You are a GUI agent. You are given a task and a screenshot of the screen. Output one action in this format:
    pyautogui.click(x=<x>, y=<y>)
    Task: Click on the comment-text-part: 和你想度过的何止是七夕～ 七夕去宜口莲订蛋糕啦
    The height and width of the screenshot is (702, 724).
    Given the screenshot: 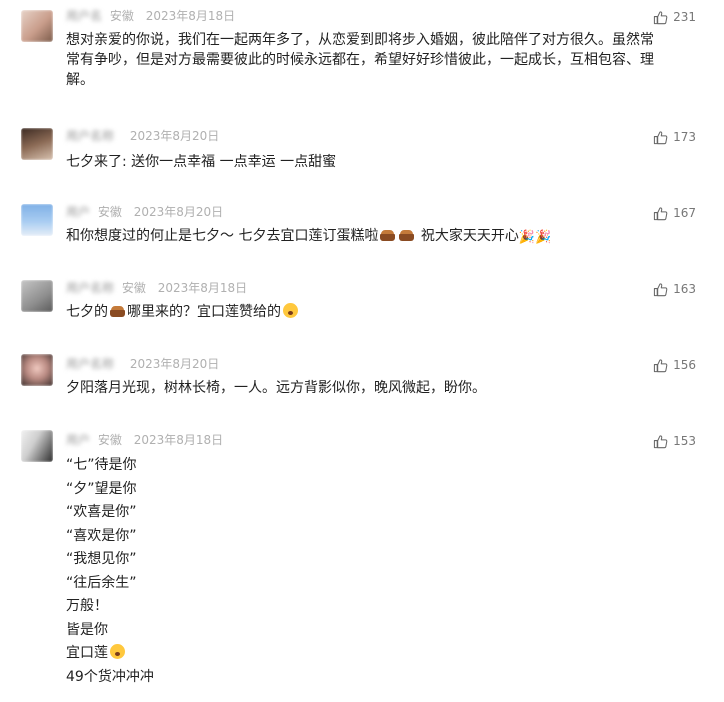 What is the action you would take?
    pyautogui.click(x=222, y=236)
    